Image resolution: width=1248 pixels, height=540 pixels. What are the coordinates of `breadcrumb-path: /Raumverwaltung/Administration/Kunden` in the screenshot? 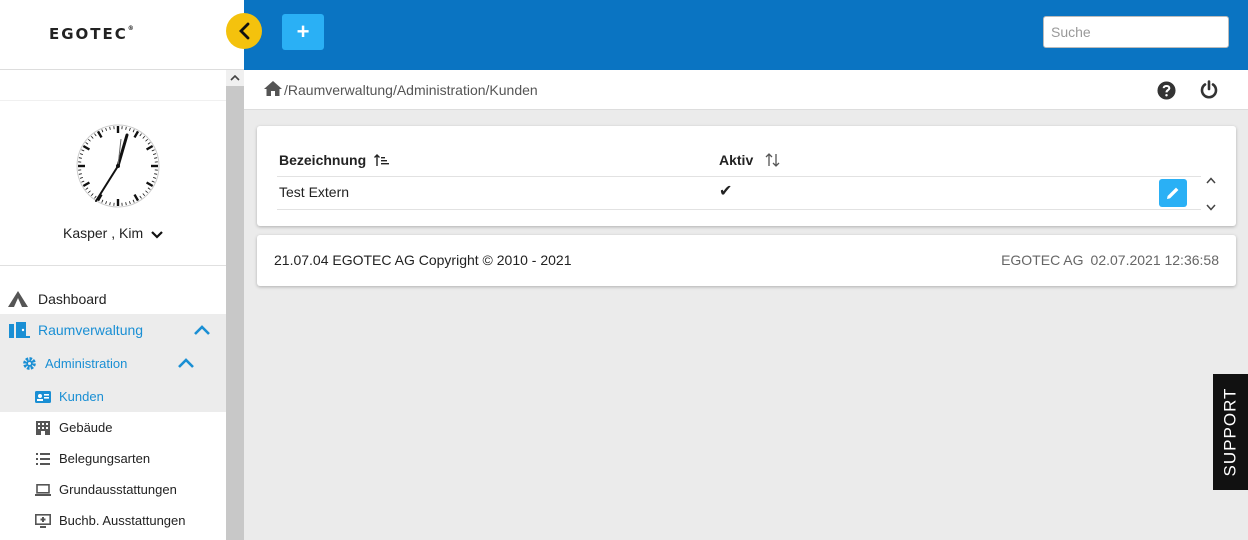 It's located at (411, 90).